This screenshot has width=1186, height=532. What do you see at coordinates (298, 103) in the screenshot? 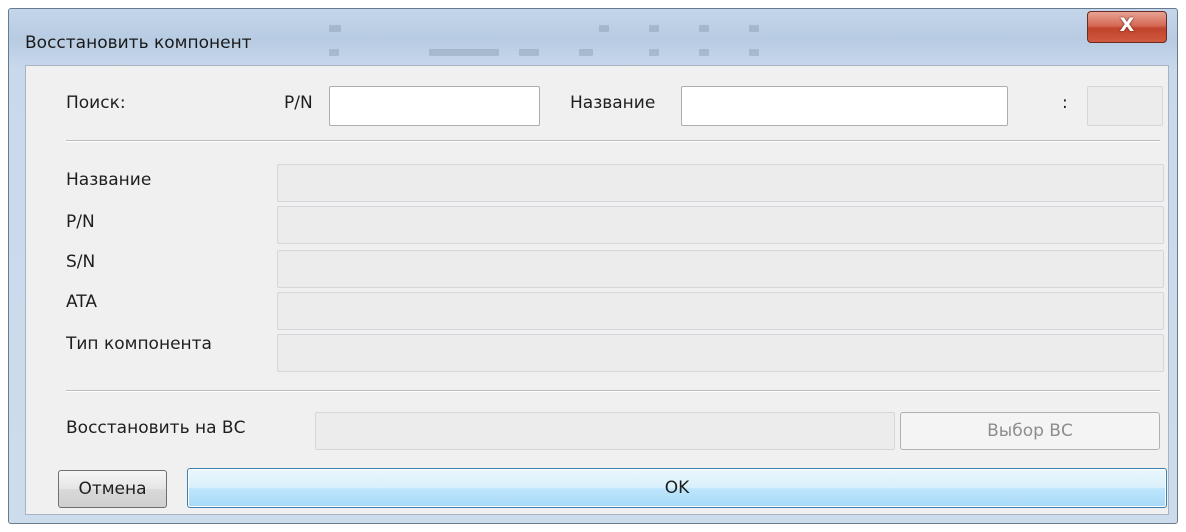
I see `search-pn-label: P/N` at bounding box center [298, 103].